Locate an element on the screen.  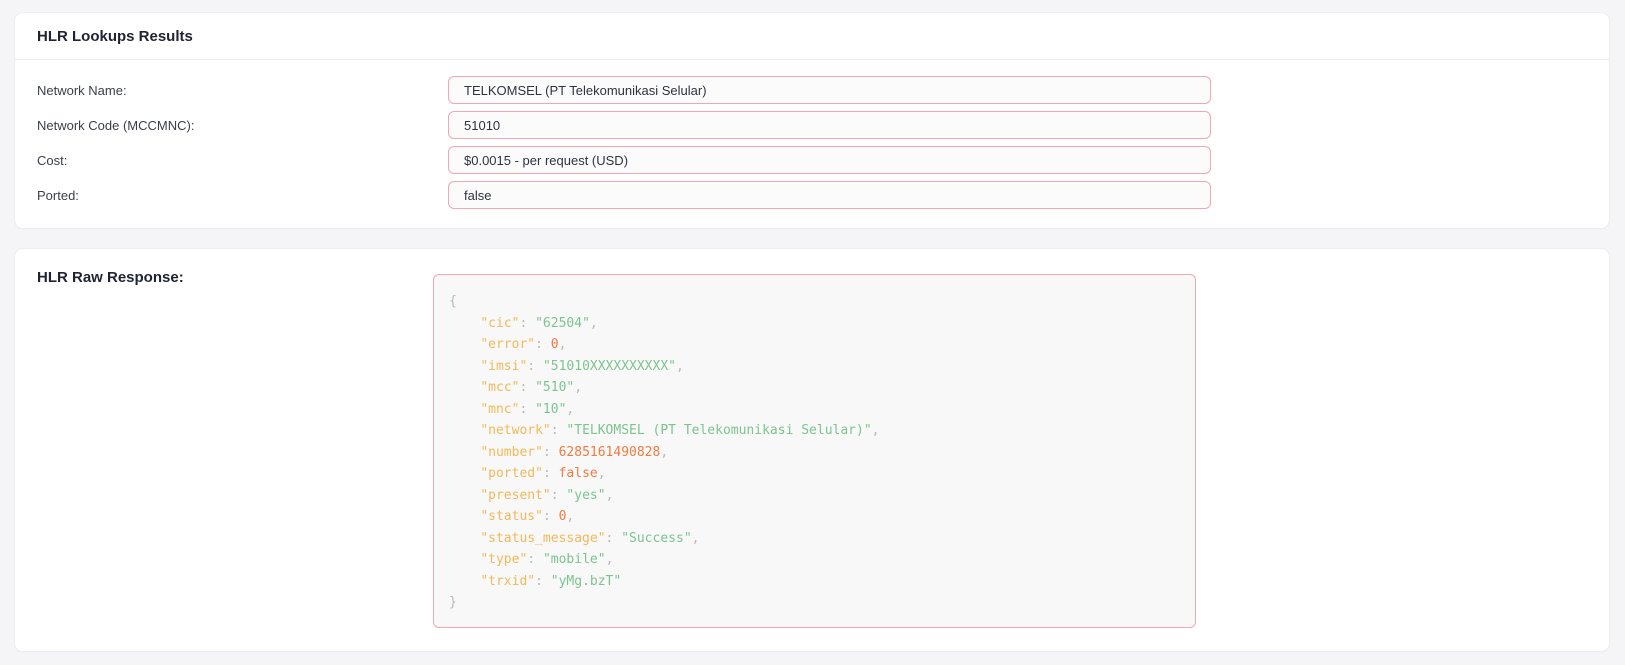
json-key: "type" is located at coordinates (504, 559).